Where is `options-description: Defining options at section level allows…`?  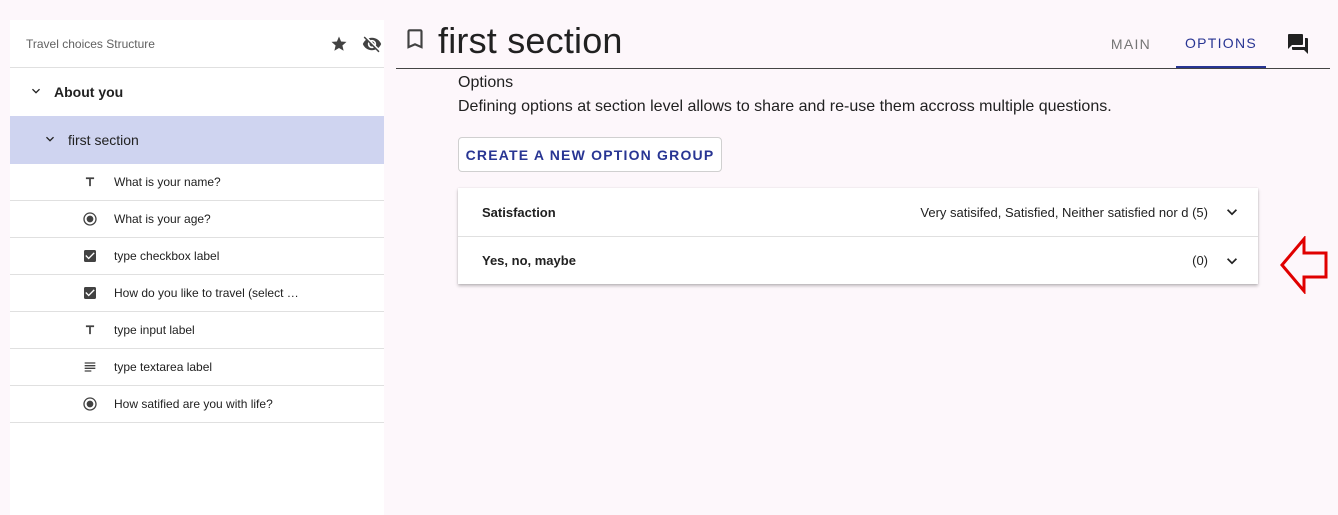
options-description: Defining options at section level allows… is located at coordinates (785, 106).